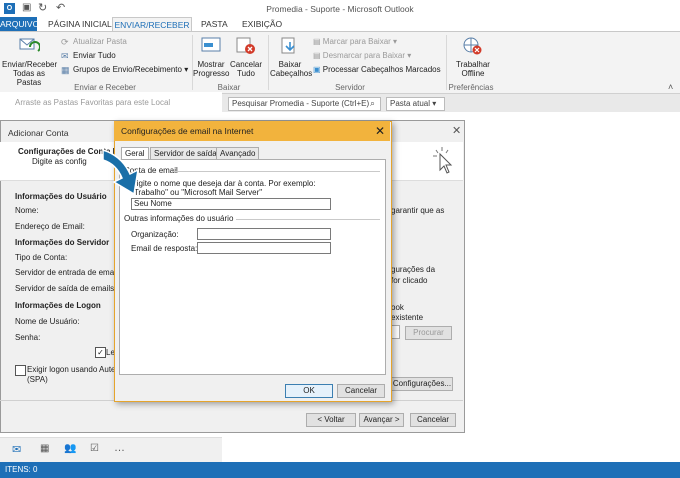 Image resolution: width=680 pixels, height=478 pixels. Describe the element at coordinates (73, 288) in the screenshot. I see `outgoing-server-label: Servidor de saída de emails (SN` at that location.